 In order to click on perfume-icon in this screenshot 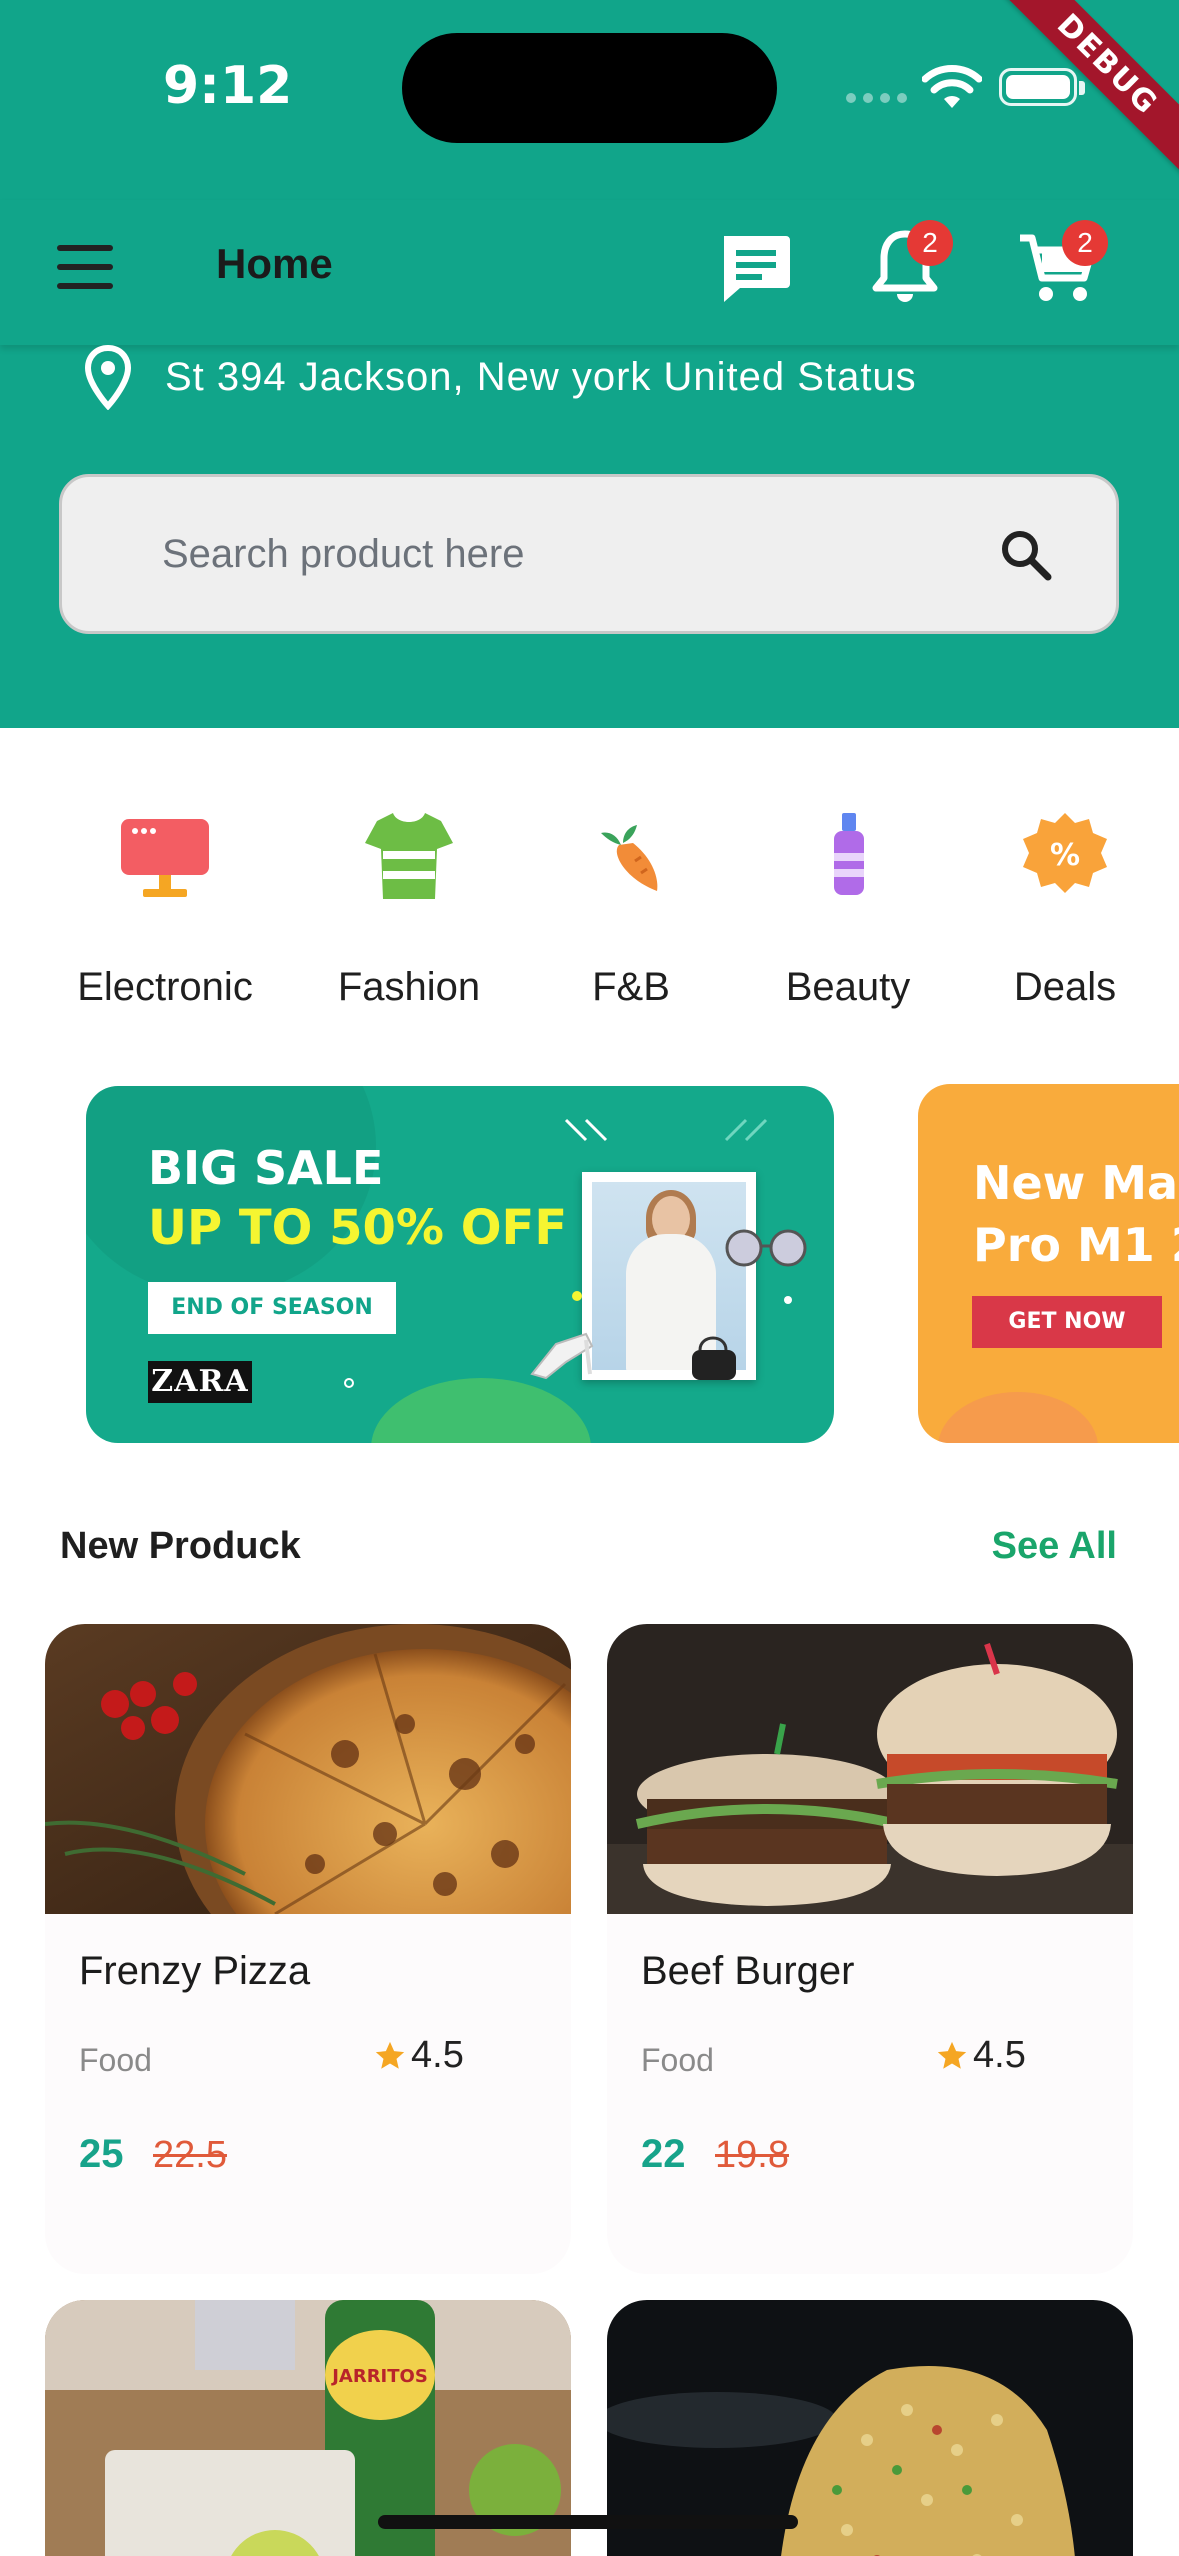, I will do `click(848, 855)`.